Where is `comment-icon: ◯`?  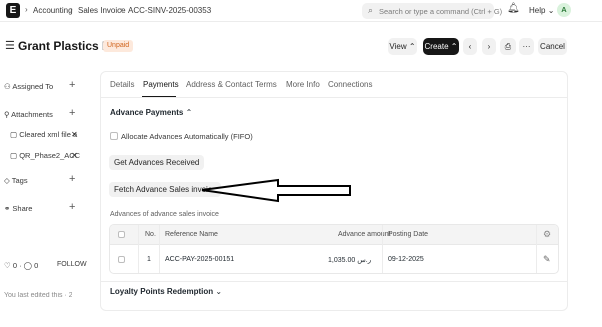
comment-icon: ◯ is located at coordinates (28, 265).